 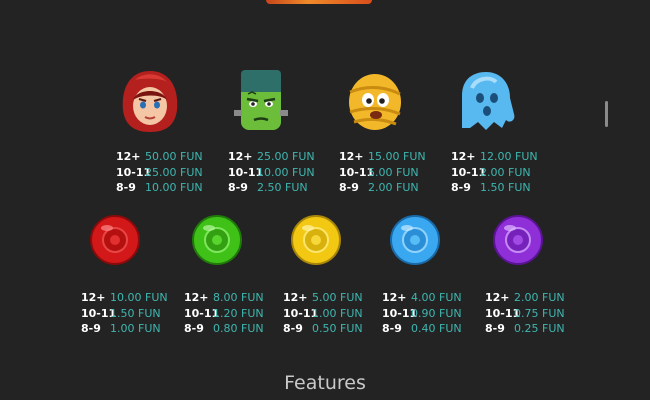 I want to click on pay-value: 2.50 FUN, so click(x=282, y=187).